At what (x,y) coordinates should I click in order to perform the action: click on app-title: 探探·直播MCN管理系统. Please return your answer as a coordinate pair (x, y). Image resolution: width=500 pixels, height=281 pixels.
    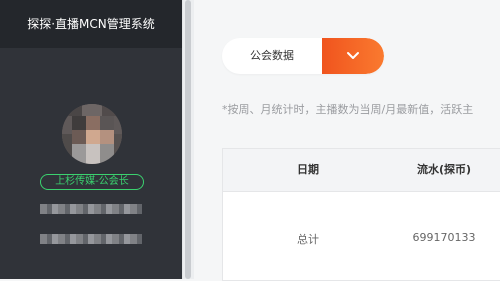
    Looking at the image, I should click on (91, 24).